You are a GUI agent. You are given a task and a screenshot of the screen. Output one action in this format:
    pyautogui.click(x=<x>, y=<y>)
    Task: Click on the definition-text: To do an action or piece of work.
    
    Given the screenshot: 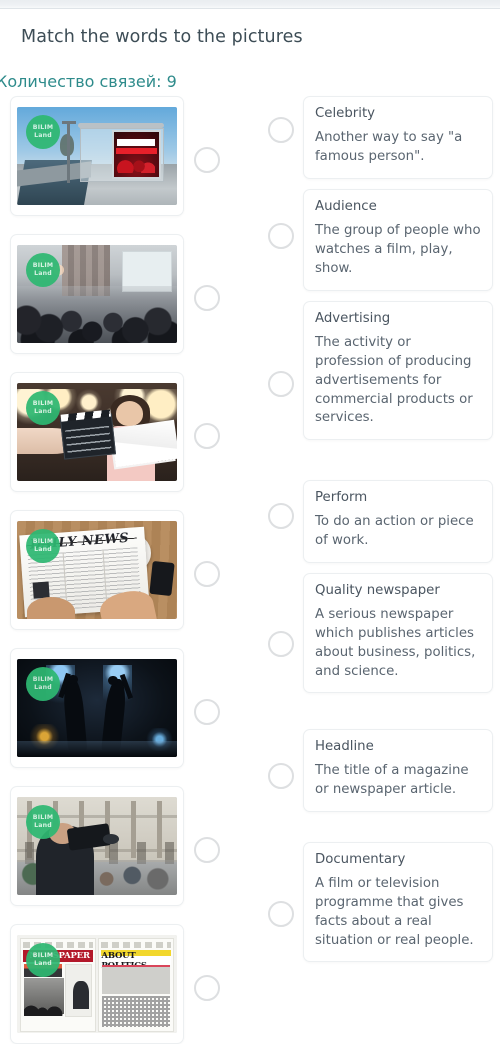 What is the action you would take?
    pyautogui.click(x=394, y=530)
    